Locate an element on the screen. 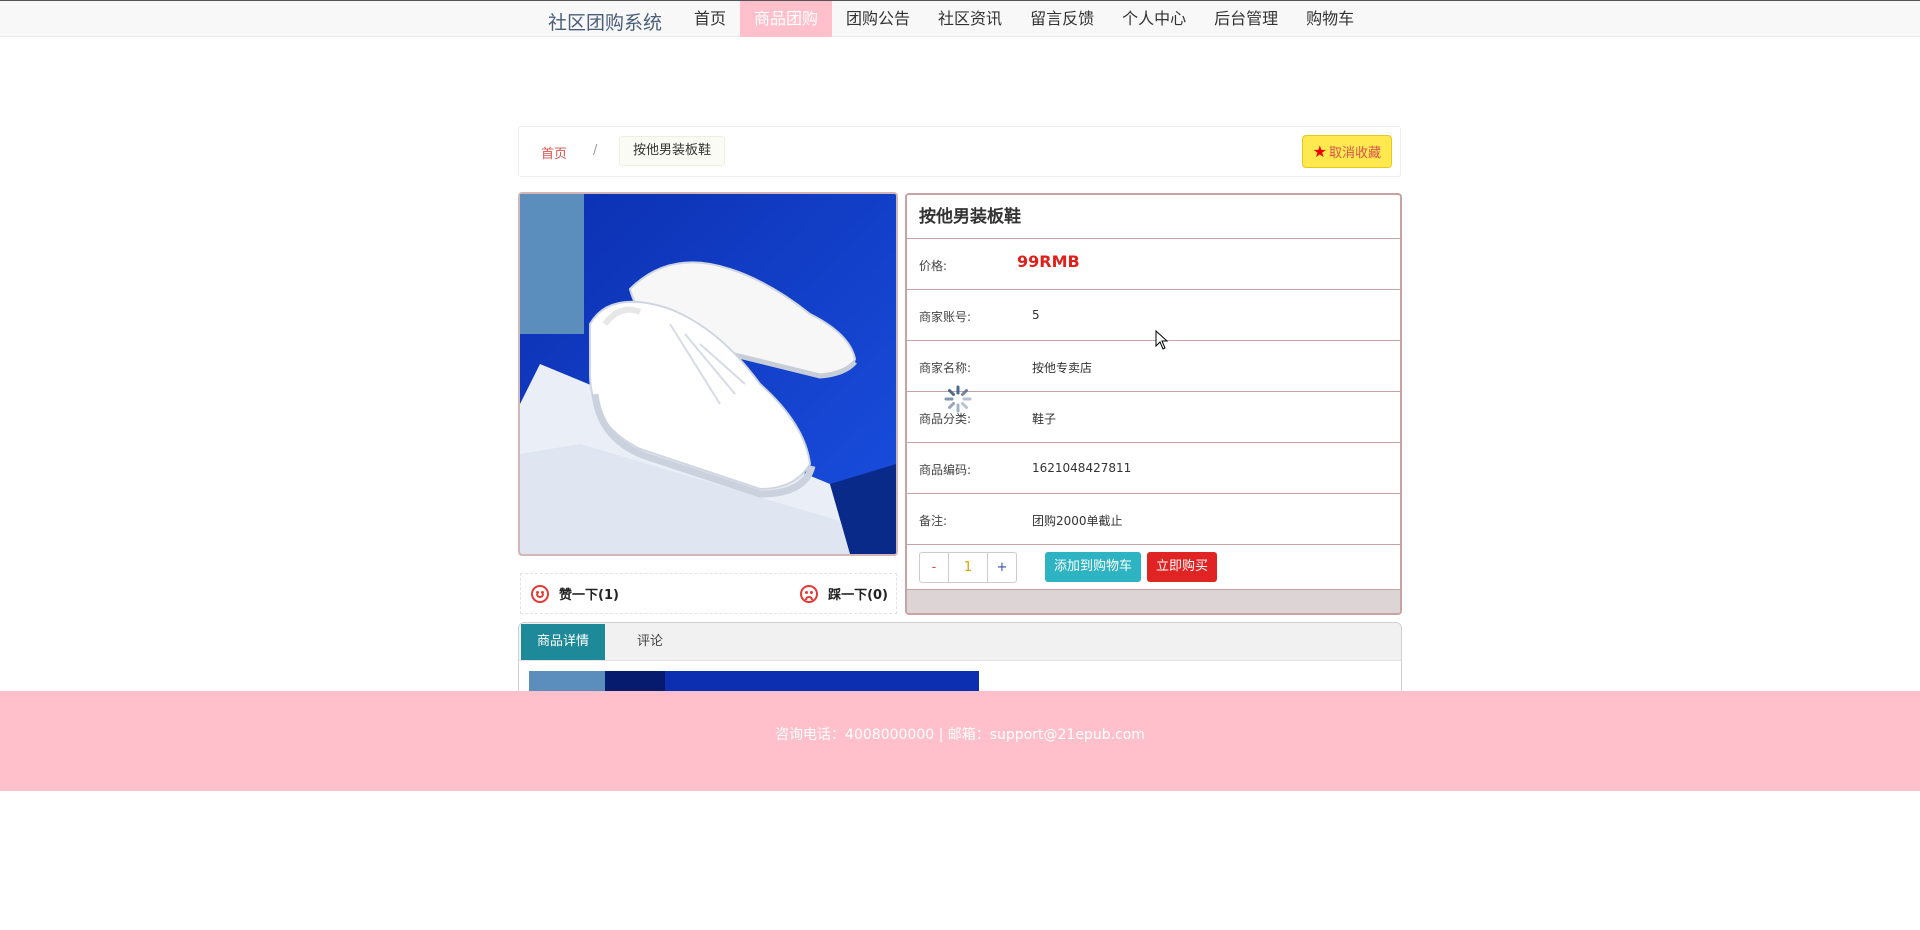 Image resolution: width=1920 pixels, height=930 pixels. product-title: 按他男装板鞋 is located at coordinates (1153, 217).